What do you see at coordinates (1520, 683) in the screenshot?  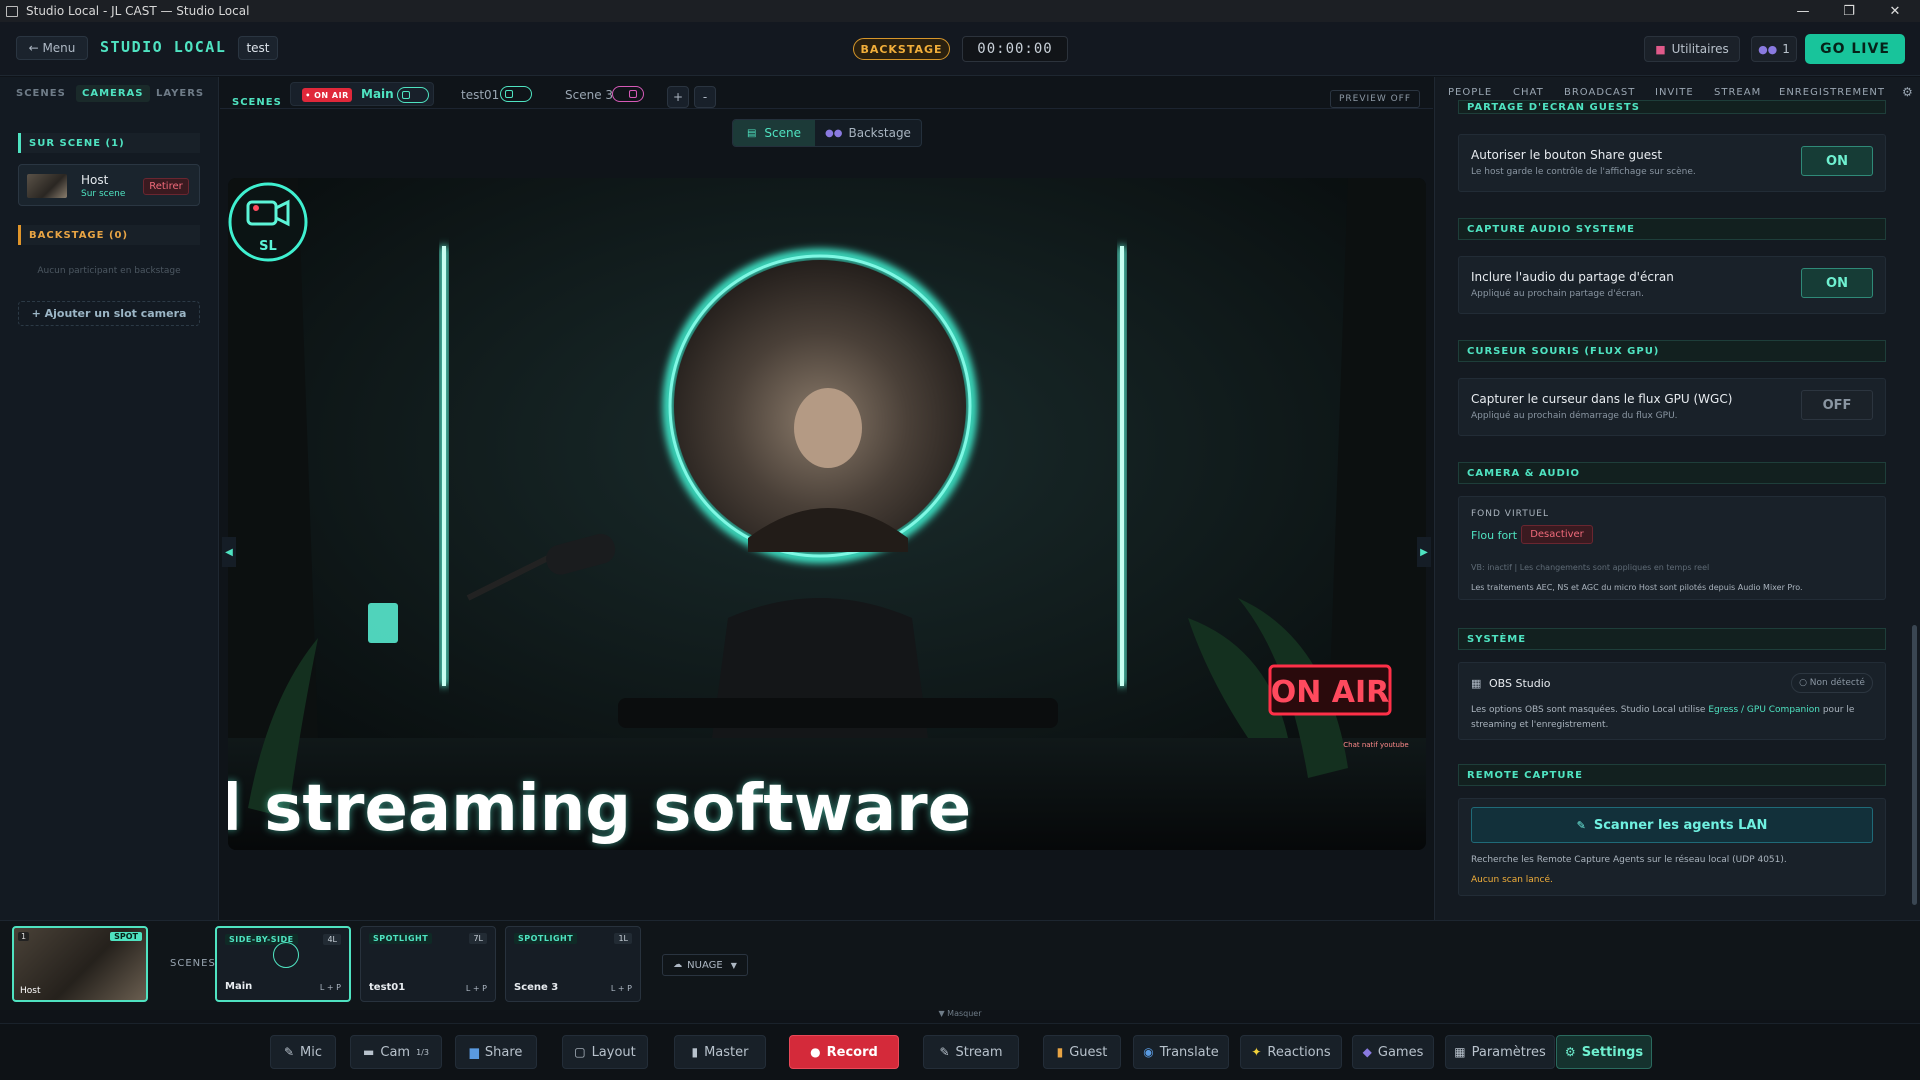 I see `obs-title: OBS Studio` at bounding box center [1520, 683].